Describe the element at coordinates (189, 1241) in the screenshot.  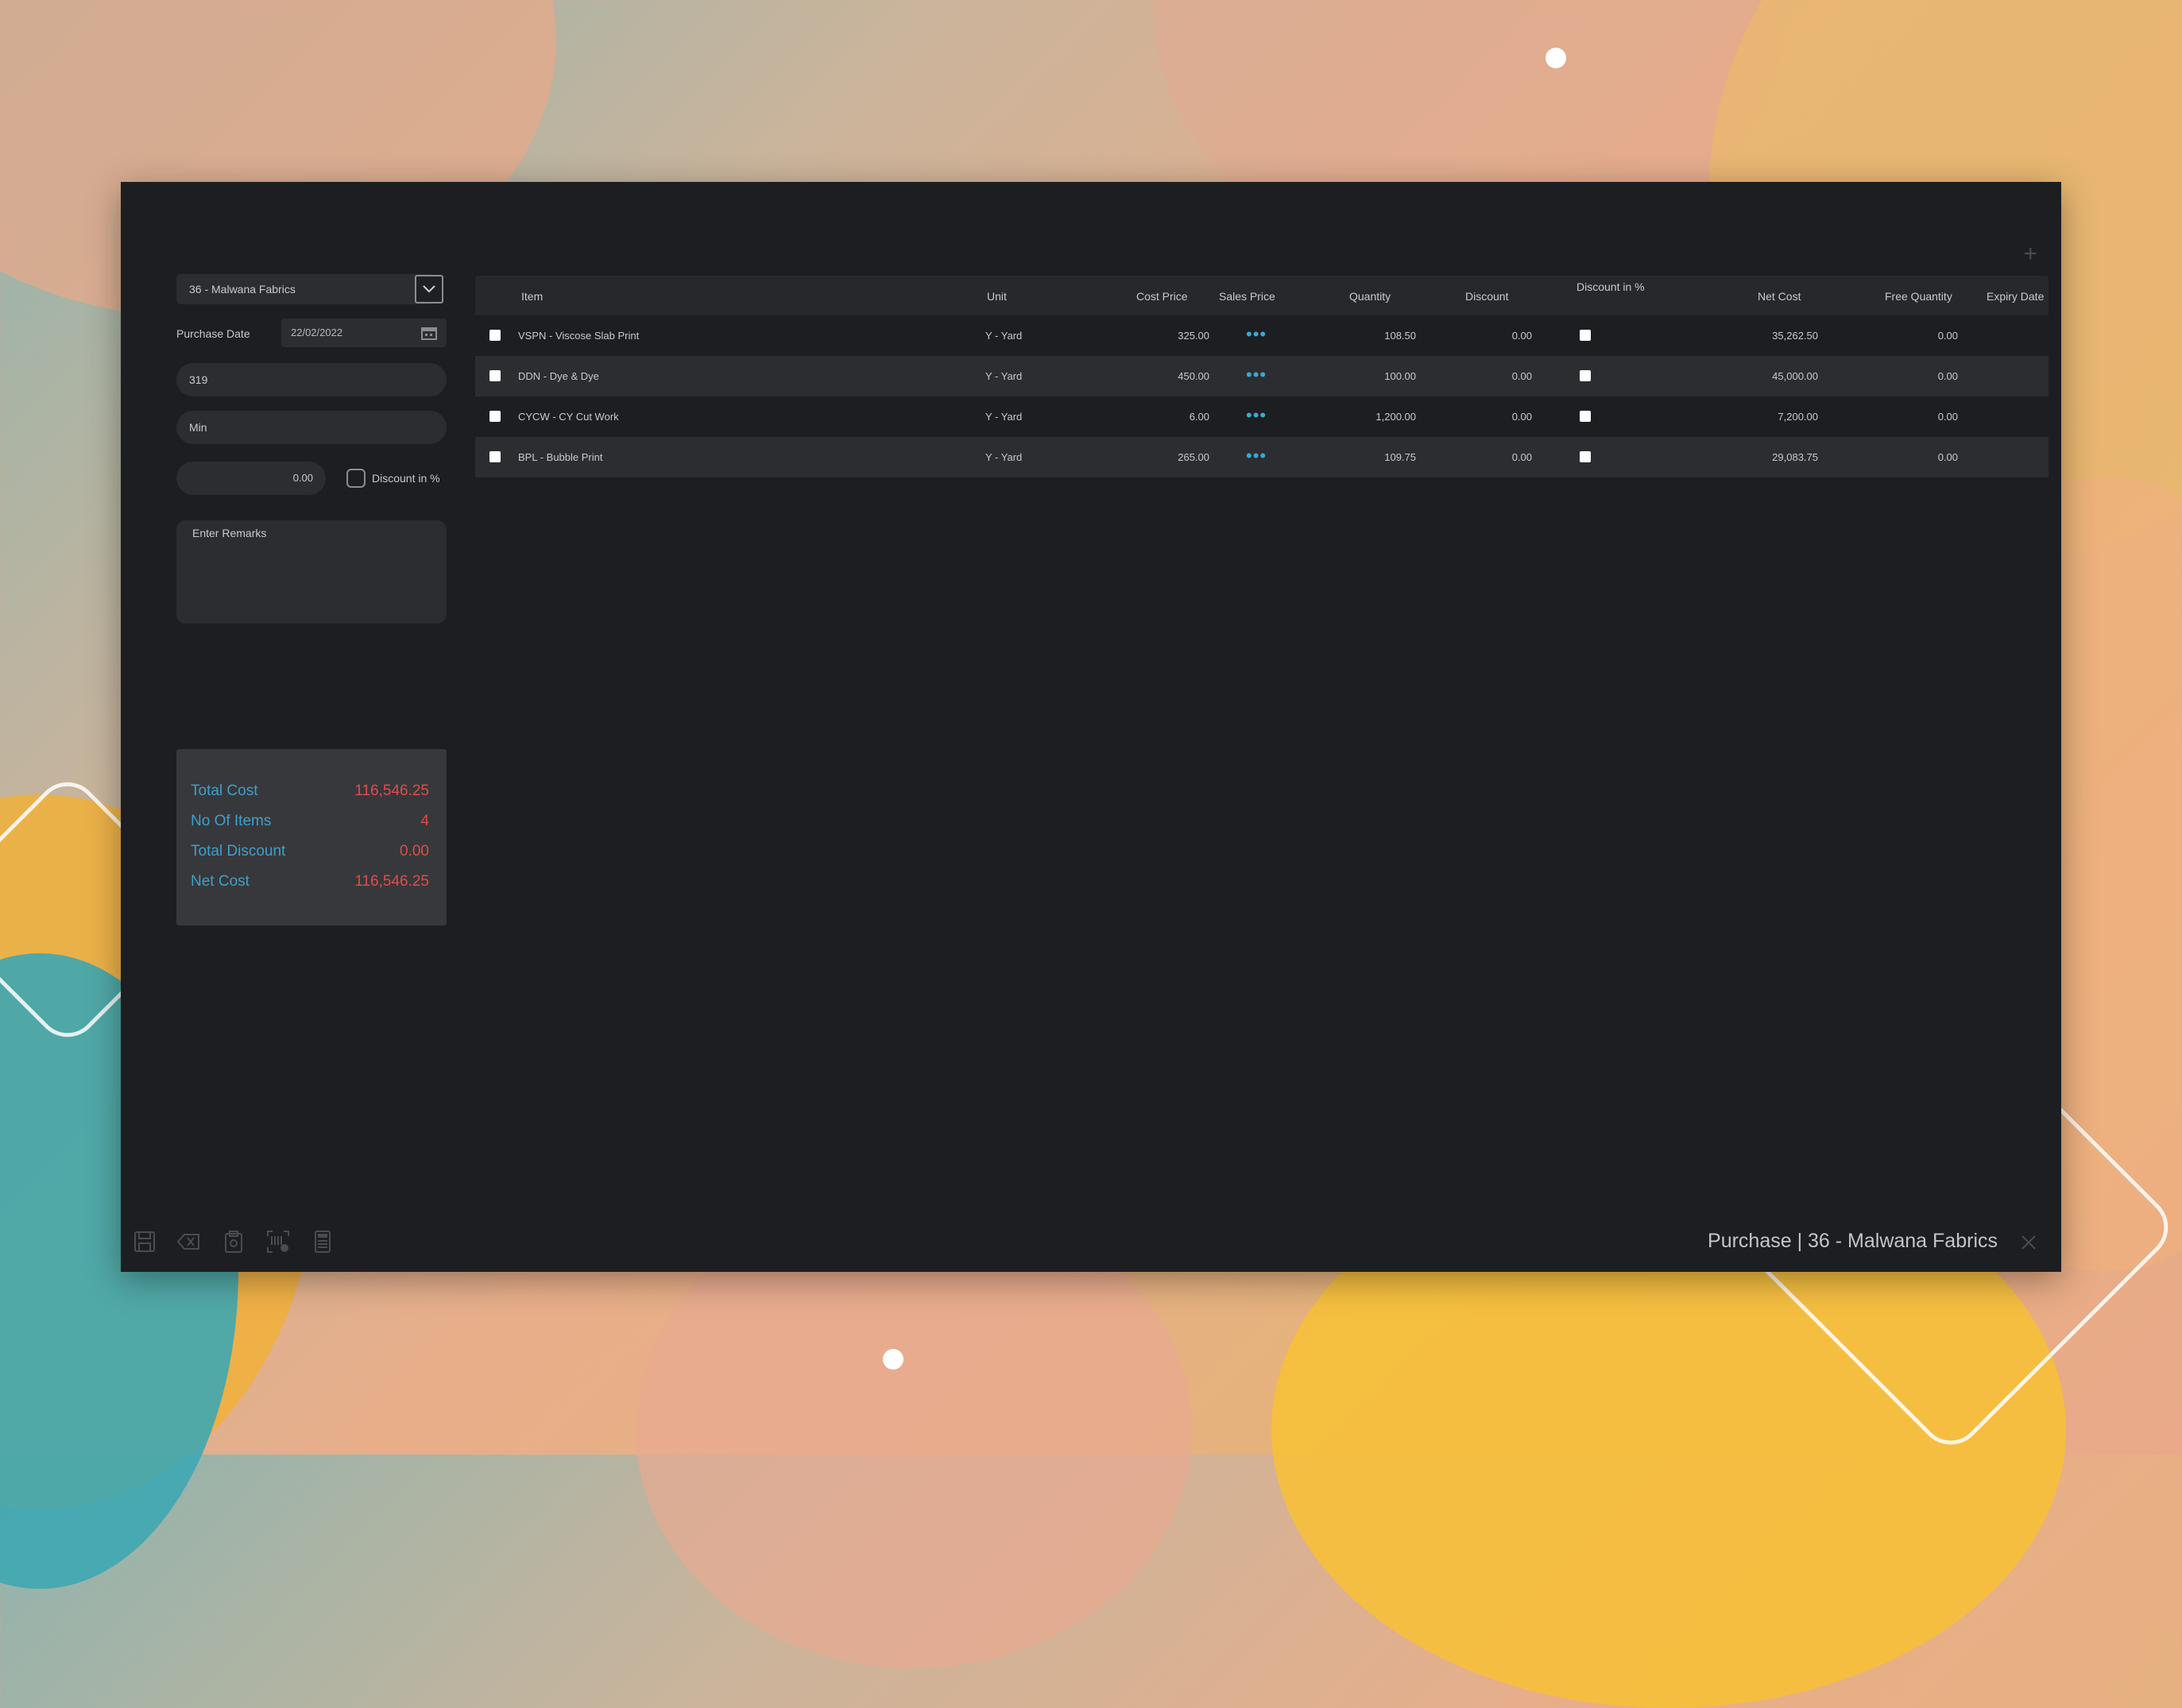
I see `clear-icon` at that location.